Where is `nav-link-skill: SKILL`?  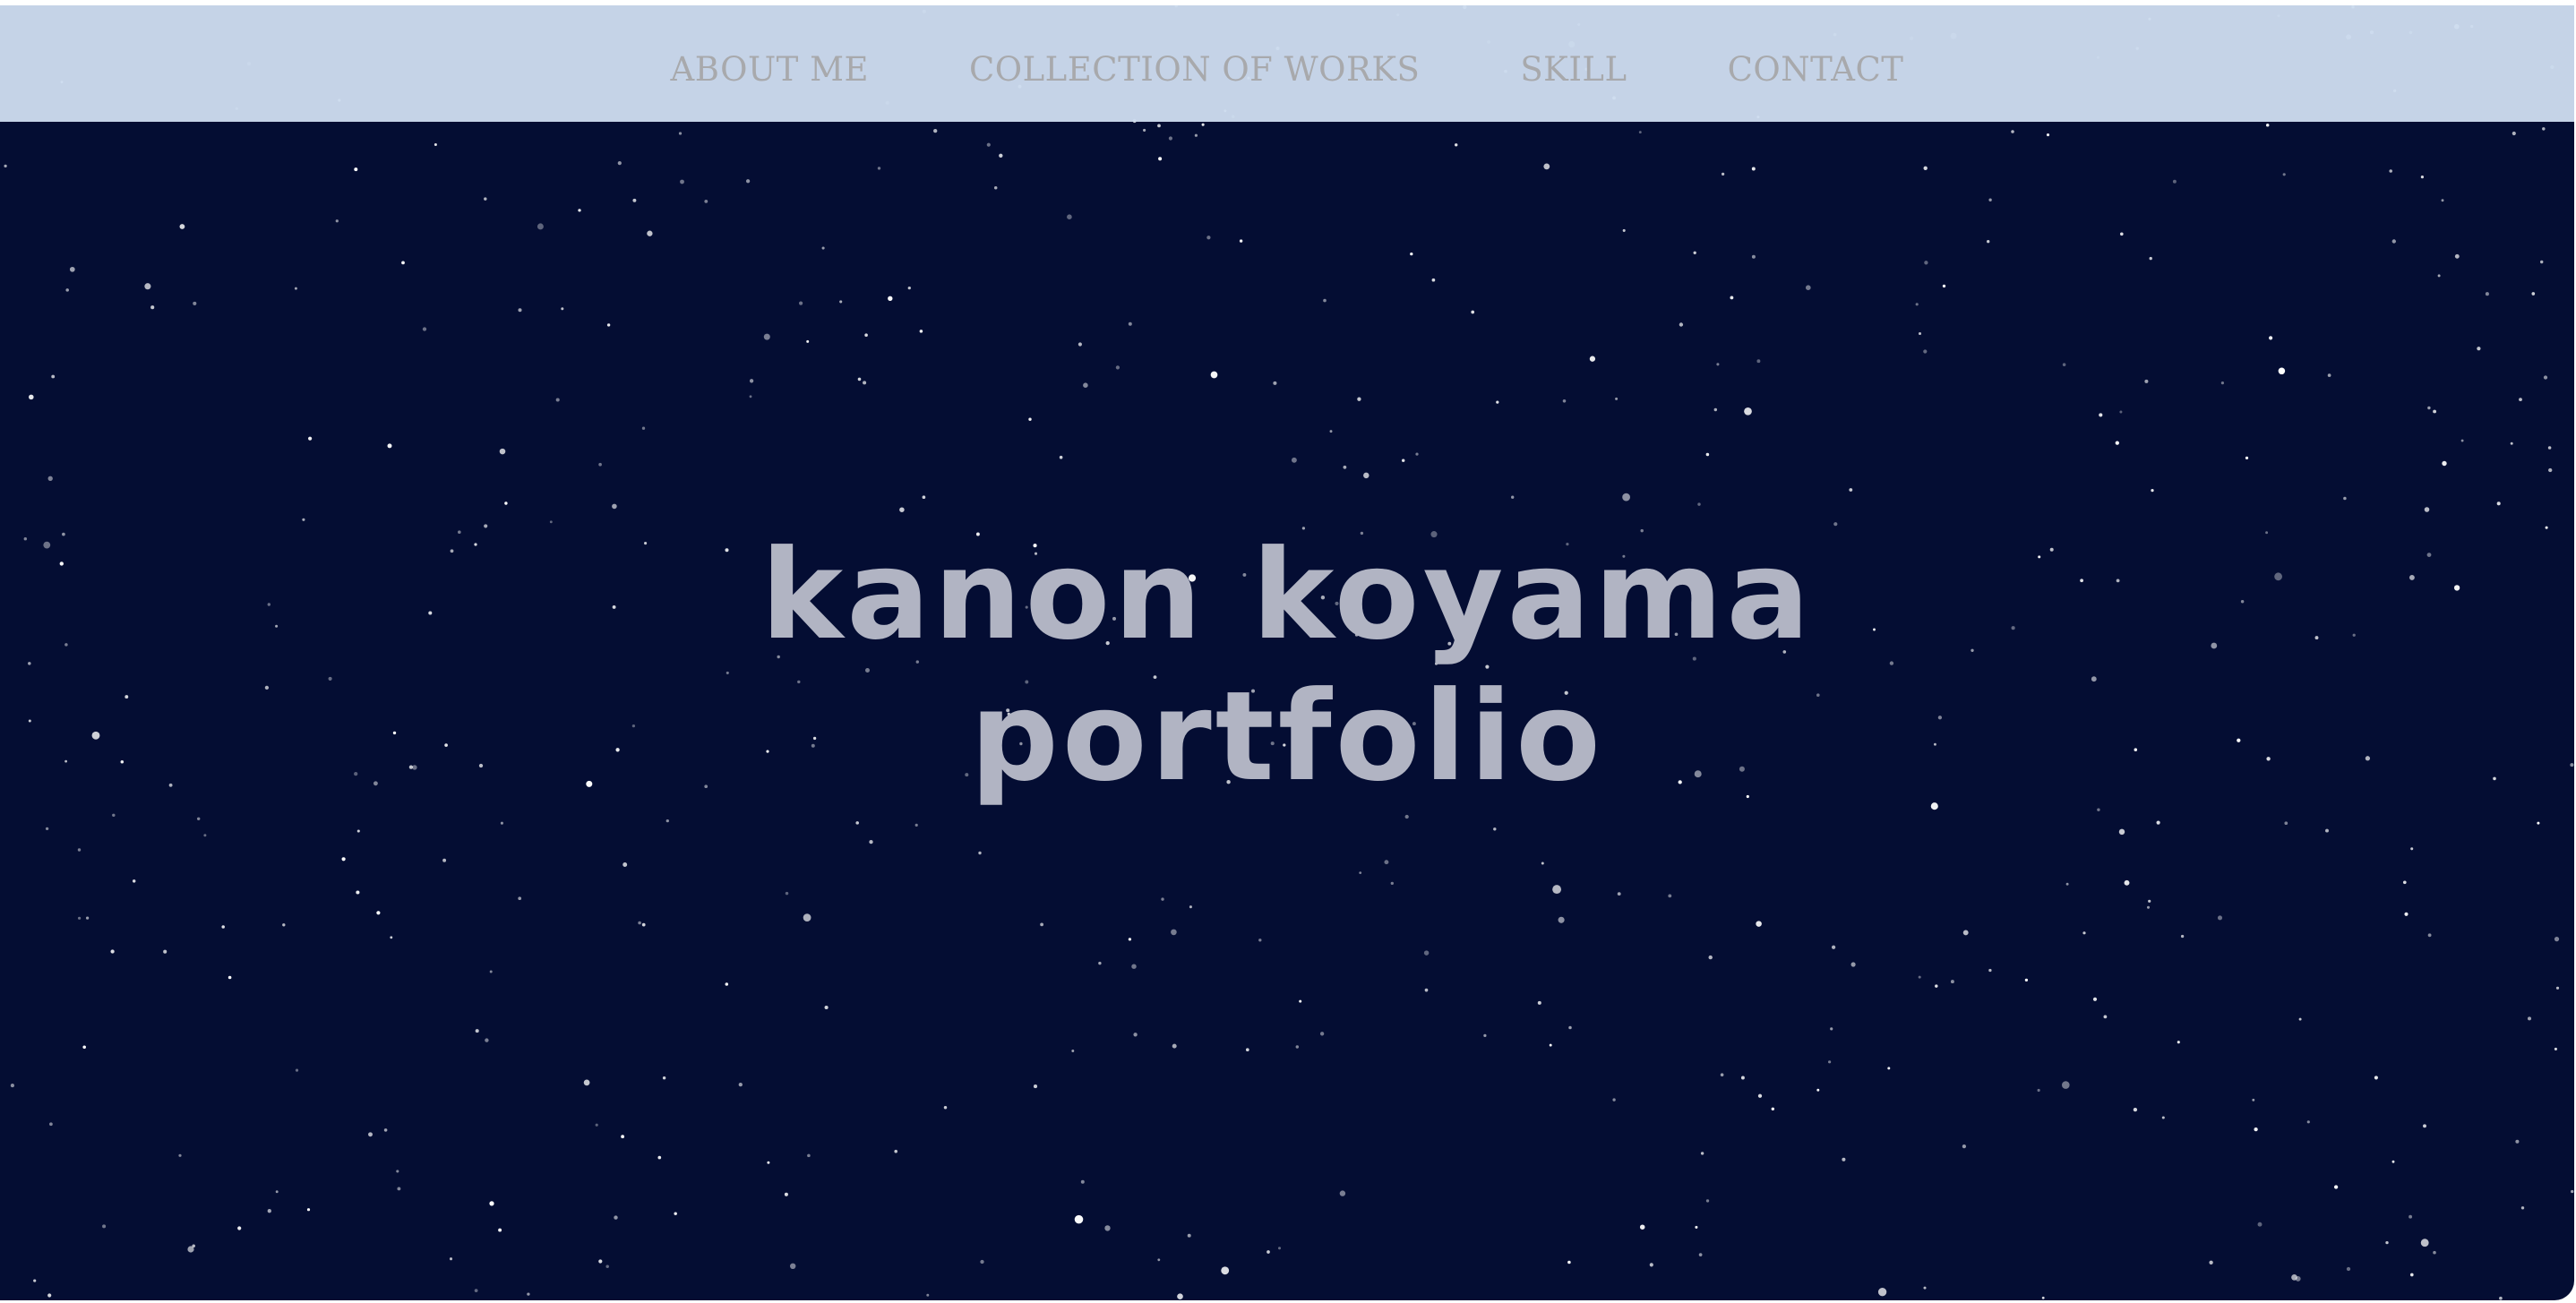
nav-link-skill: SKILL is located at coordinates (1573, 69).